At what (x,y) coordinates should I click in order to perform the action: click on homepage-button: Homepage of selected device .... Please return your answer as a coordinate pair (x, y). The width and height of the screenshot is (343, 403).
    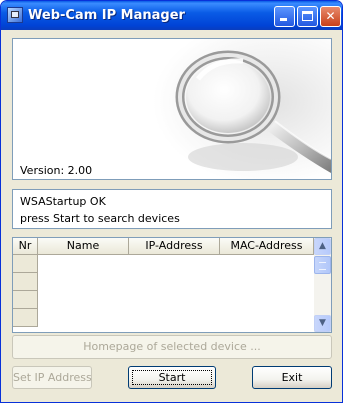
    Looking at the image, I should click on (172, 347).